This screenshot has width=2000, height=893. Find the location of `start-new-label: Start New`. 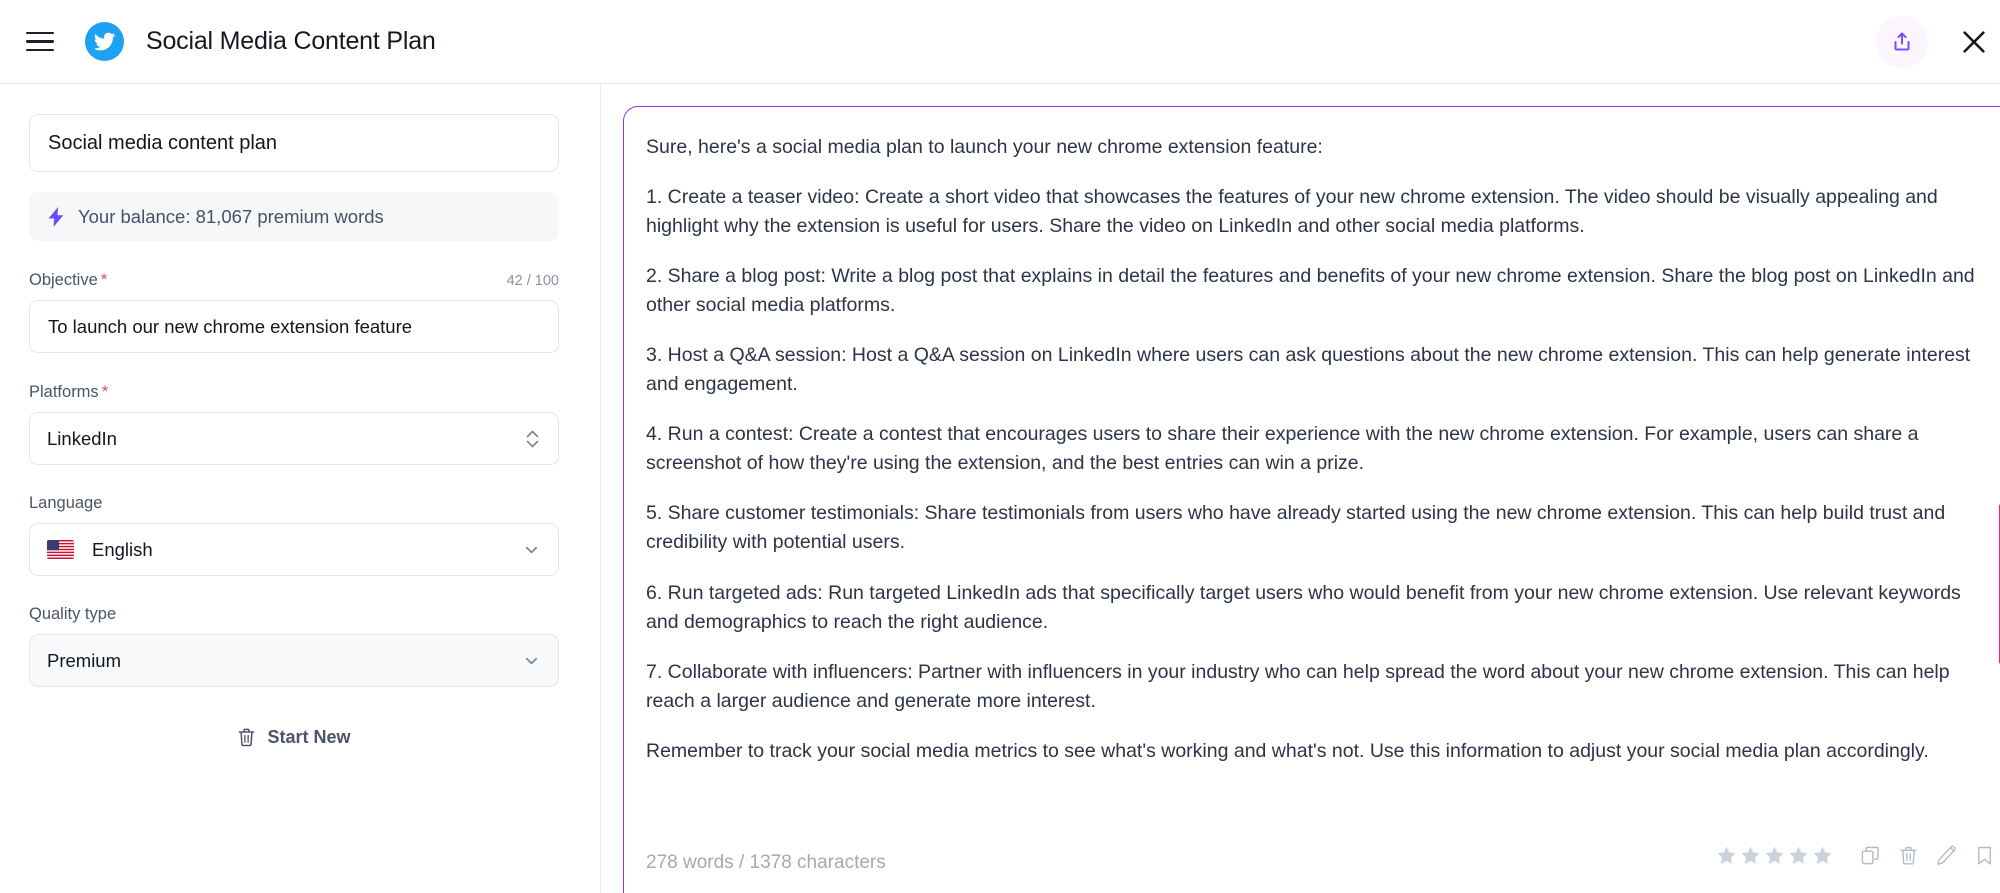

start-new-label: Start New is located at coordinates (309, 737).